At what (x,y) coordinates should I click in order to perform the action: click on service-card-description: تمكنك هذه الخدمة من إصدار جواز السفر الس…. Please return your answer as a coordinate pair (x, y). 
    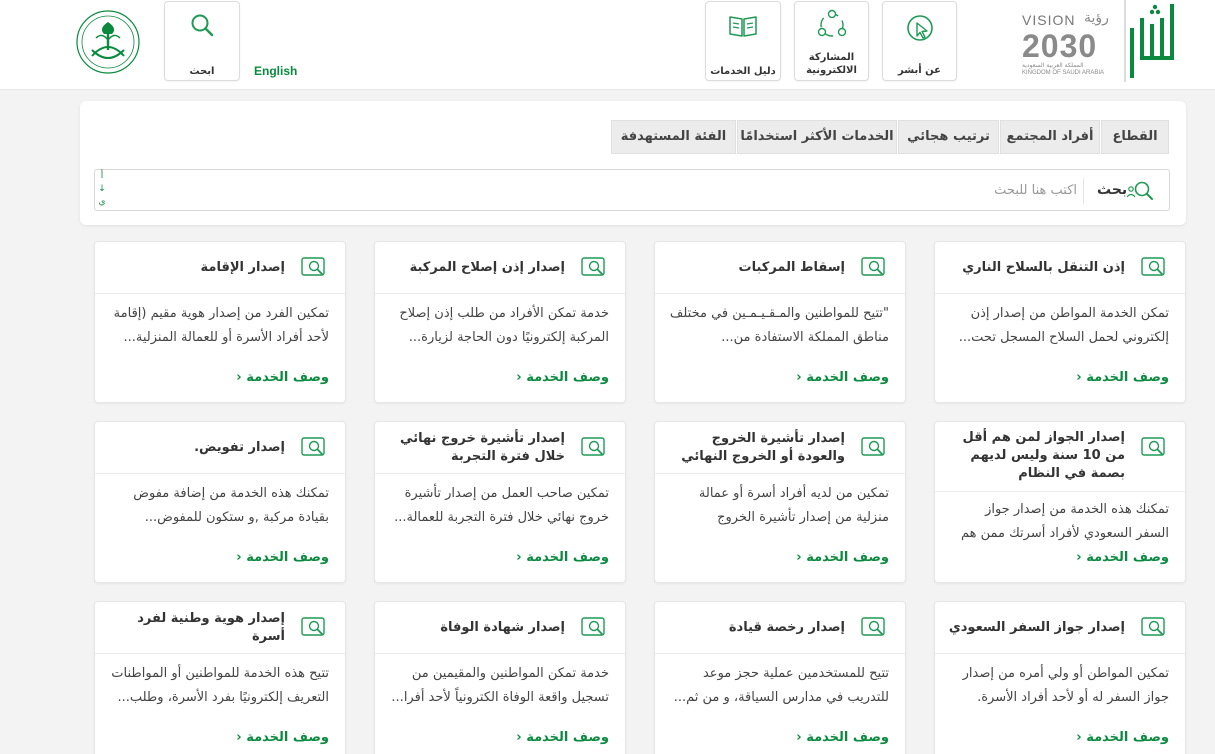
    Looking at the image, I should click on (1064, 521).